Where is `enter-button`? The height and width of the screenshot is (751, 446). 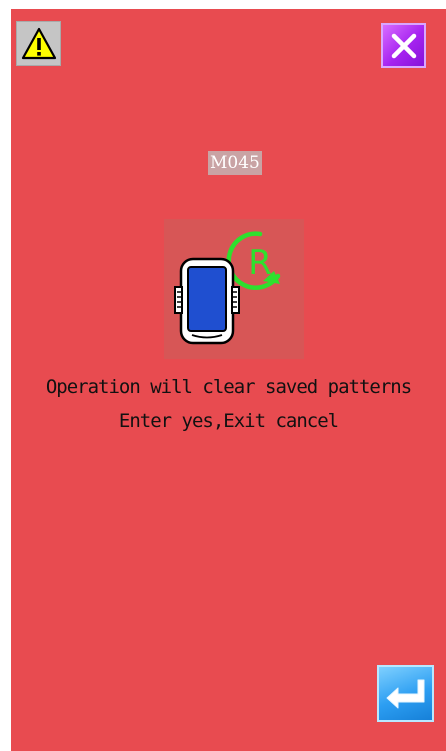 enter-button is located at coordinates (405, 693).